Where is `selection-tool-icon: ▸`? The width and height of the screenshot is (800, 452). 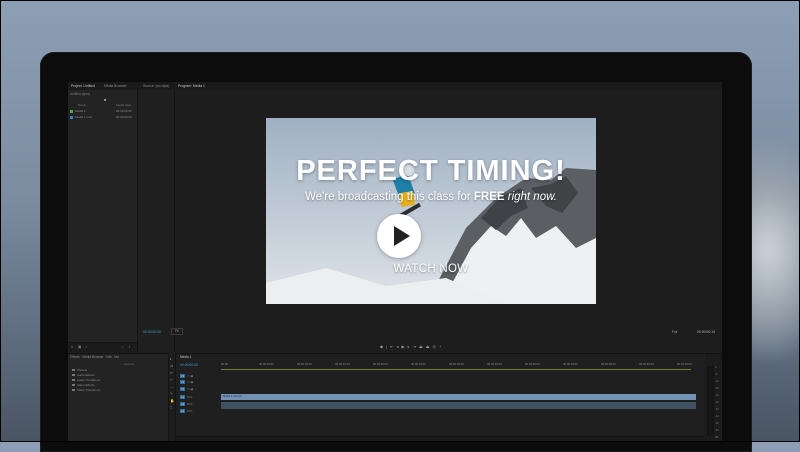 selection-tool-icon: ▸ is located at coordinates (171, 359).